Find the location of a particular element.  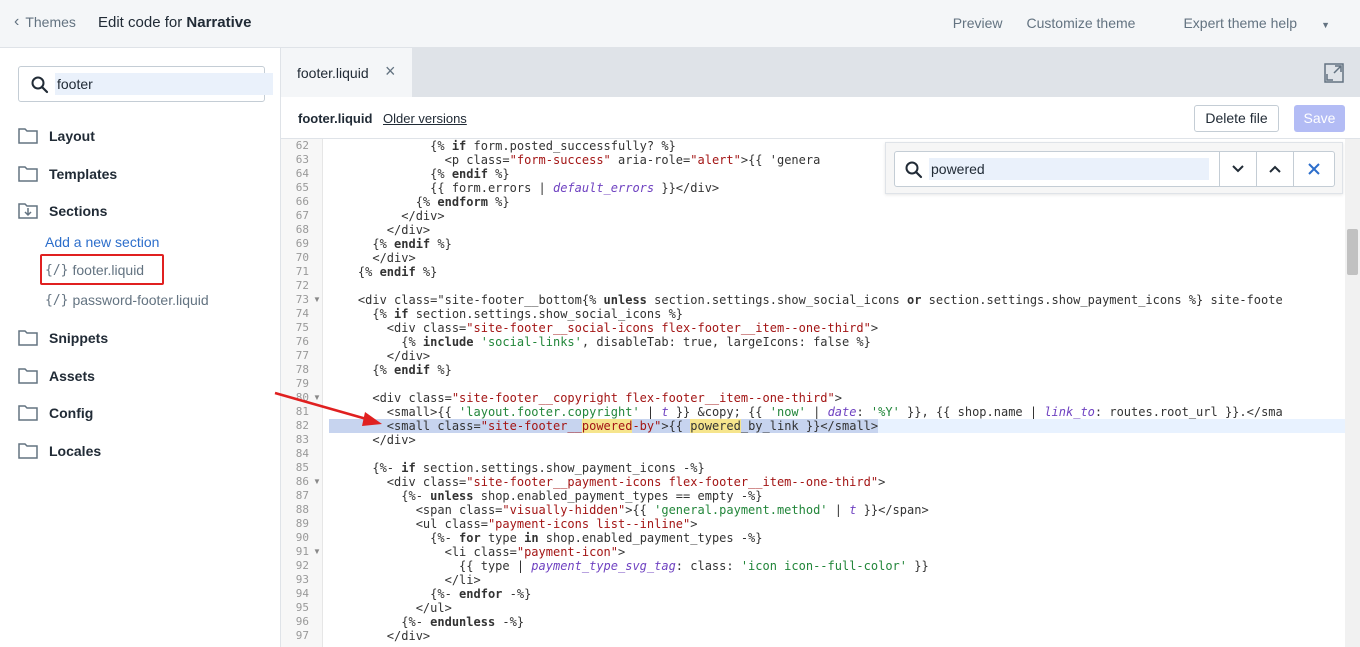

folder-sections: Sections is located at coordinates (62, 211).